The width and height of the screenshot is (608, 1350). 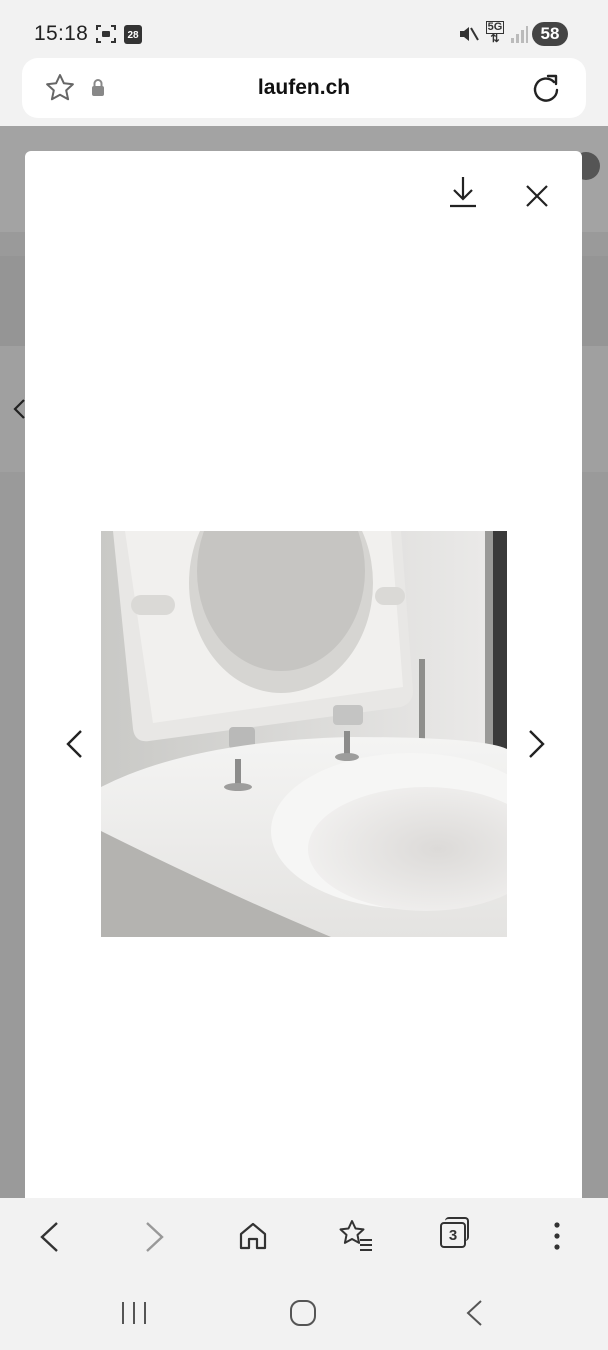 What do you see at coordinates (537, 196) in the screenshot?
I see `close-icon` at bounding box center [537, 196].